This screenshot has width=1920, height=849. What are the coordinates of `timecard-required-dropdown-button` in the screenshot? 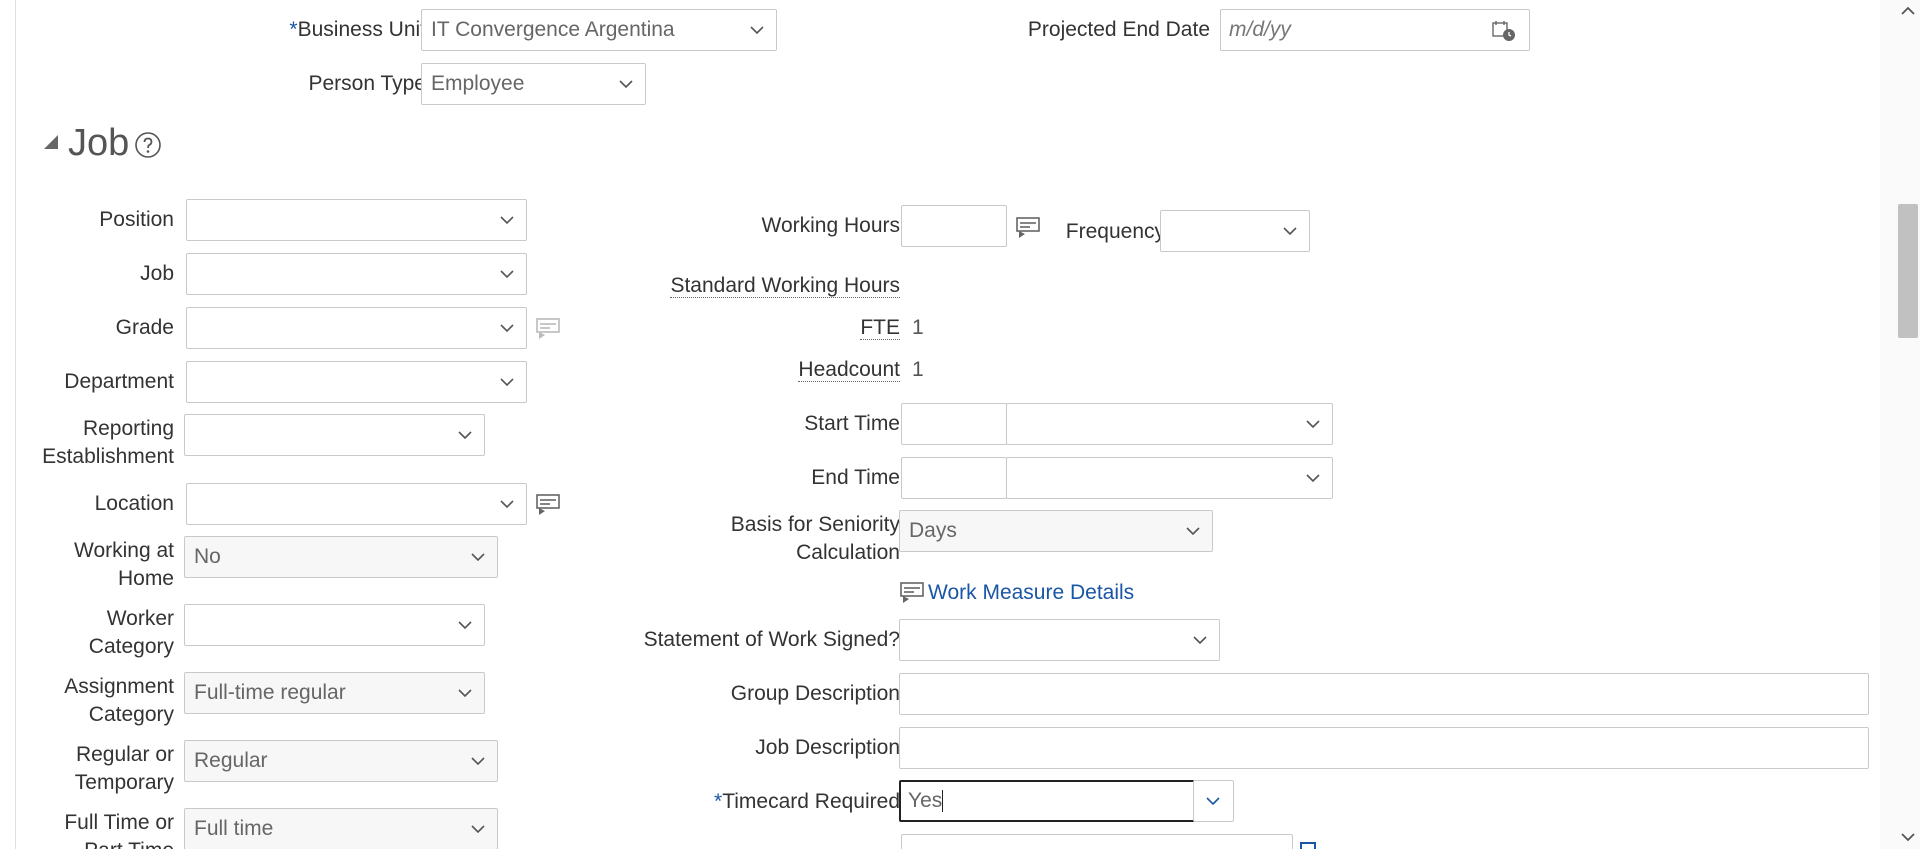 It's located at (1213, 801).